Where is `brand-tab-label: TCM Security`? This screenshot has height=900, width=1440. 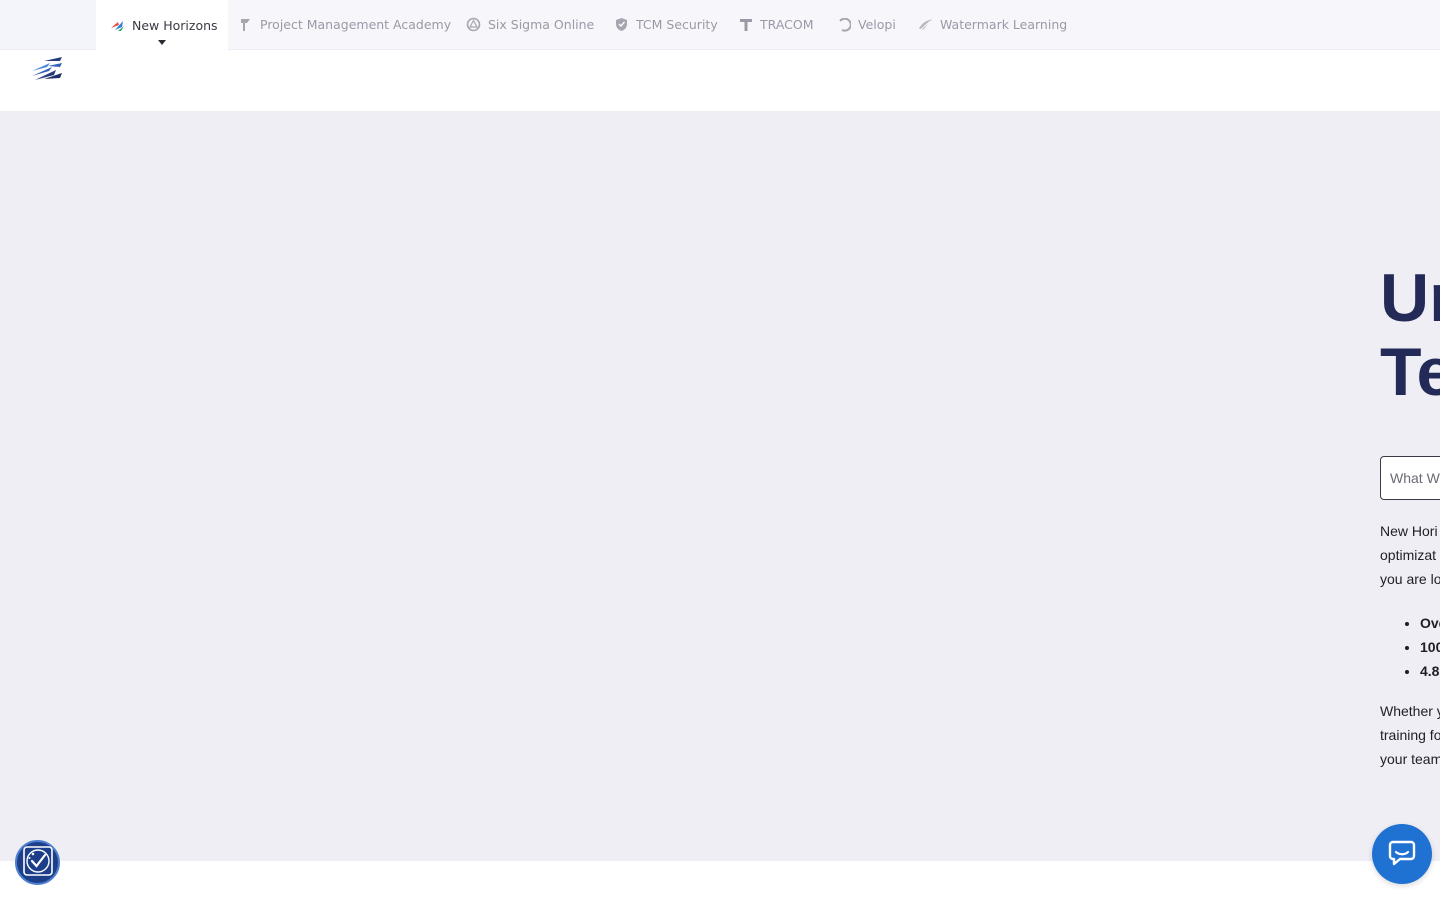
brand-tab-label: TCM Security is located at coordinates (677, 24).